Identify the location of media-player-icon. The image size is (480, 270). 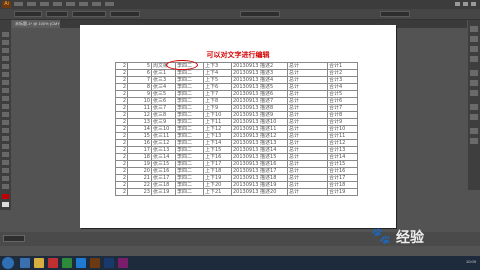
(53, 263).